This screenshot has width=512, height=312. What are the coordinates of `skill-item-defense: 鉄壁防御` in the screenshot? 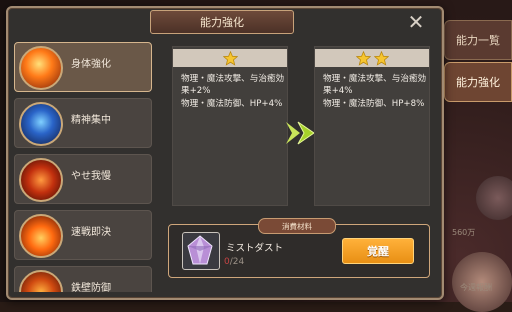 It's located at (83, 279).